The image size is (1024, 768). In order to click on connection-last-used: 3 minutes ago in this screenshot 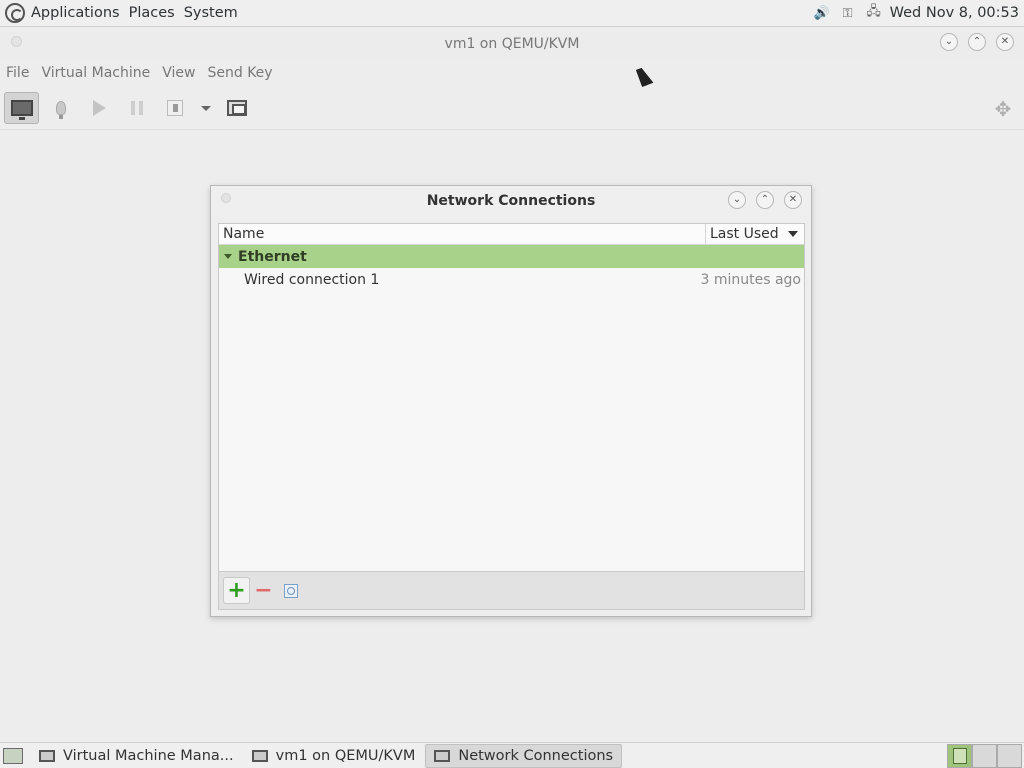, I will do `click(750, 280)`.